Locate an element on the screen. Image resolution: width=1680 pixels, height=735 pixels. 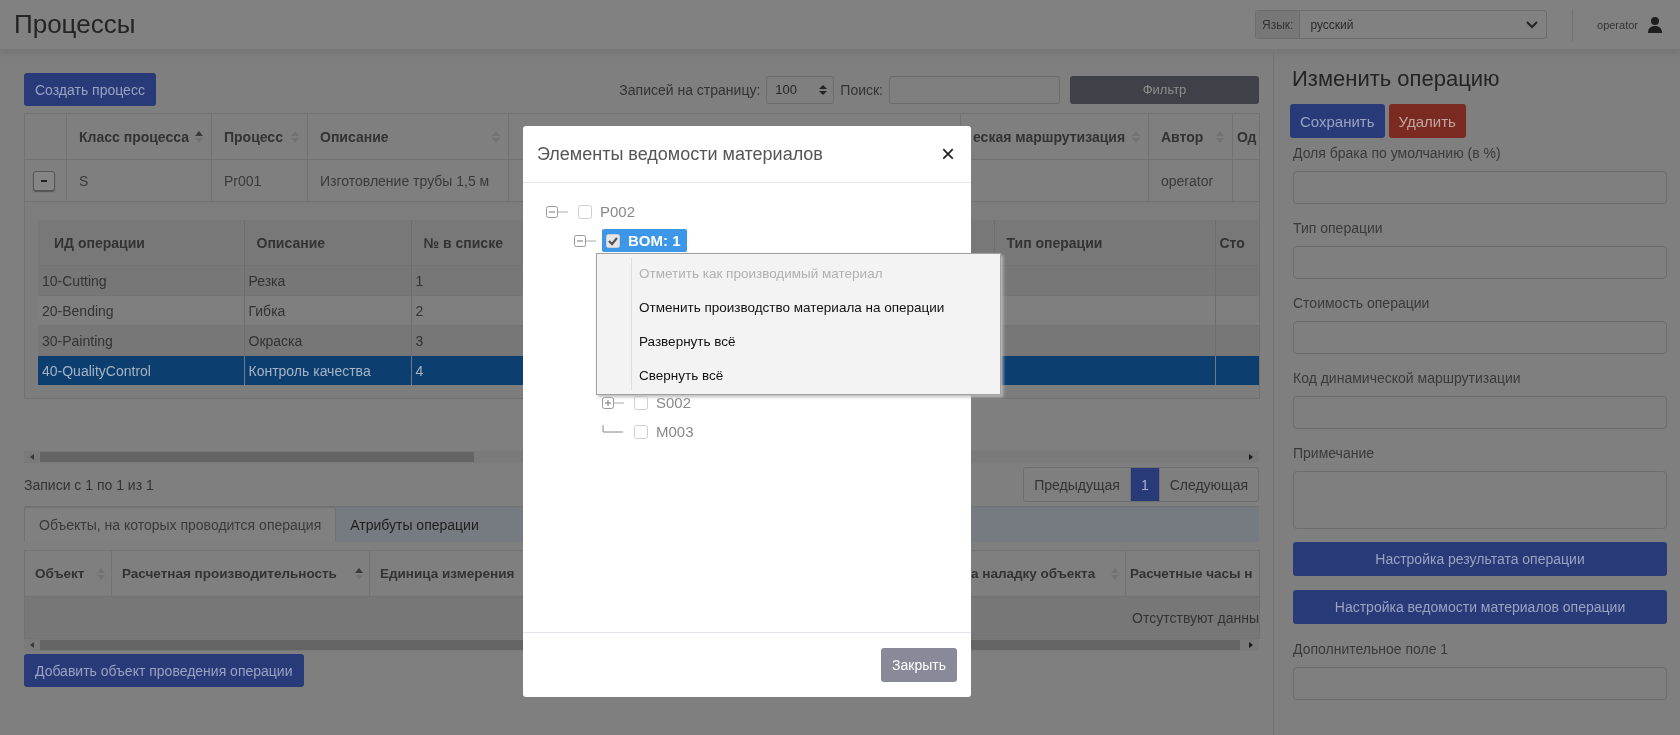
expand-toggle-button is located at coordinates (44, 180).